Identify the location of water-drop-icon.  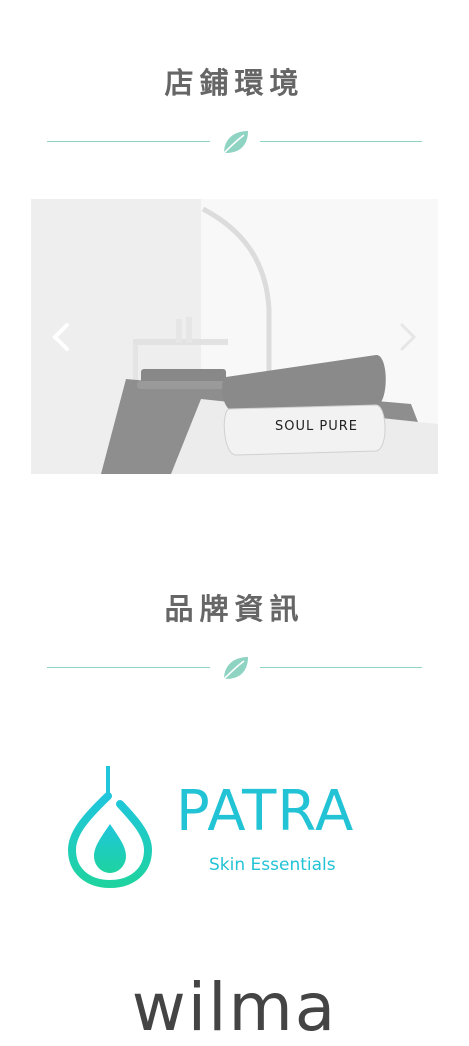
(110, 827).